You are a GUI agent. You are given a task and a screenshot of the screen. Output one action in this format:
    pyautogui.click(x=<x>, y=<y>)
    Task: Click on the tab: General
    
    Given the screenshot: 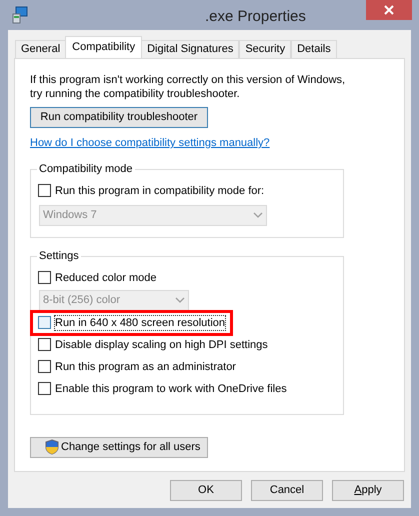 What is the action you would take?
    pyautogui.click(x=40, y=49)
    